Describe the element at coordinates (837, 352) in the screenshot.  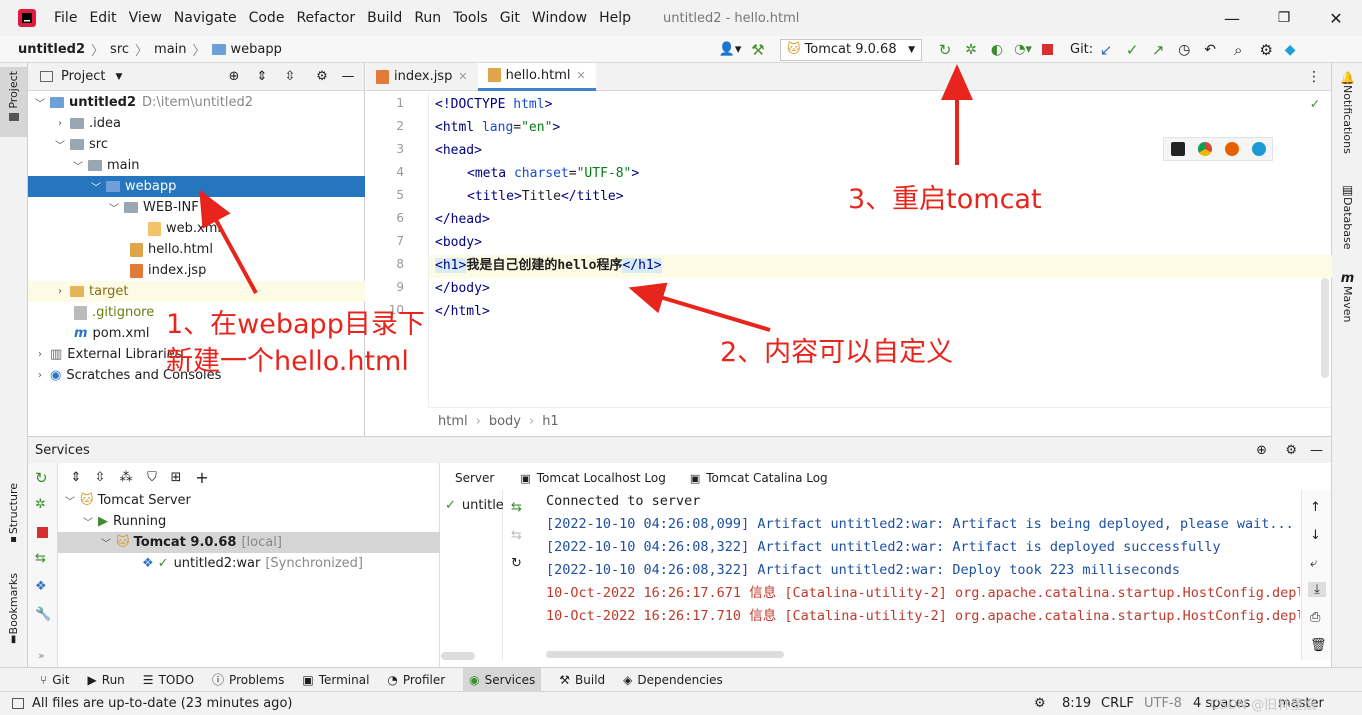
I see `annotation-step2: 2、内容可以自定义` at that location.